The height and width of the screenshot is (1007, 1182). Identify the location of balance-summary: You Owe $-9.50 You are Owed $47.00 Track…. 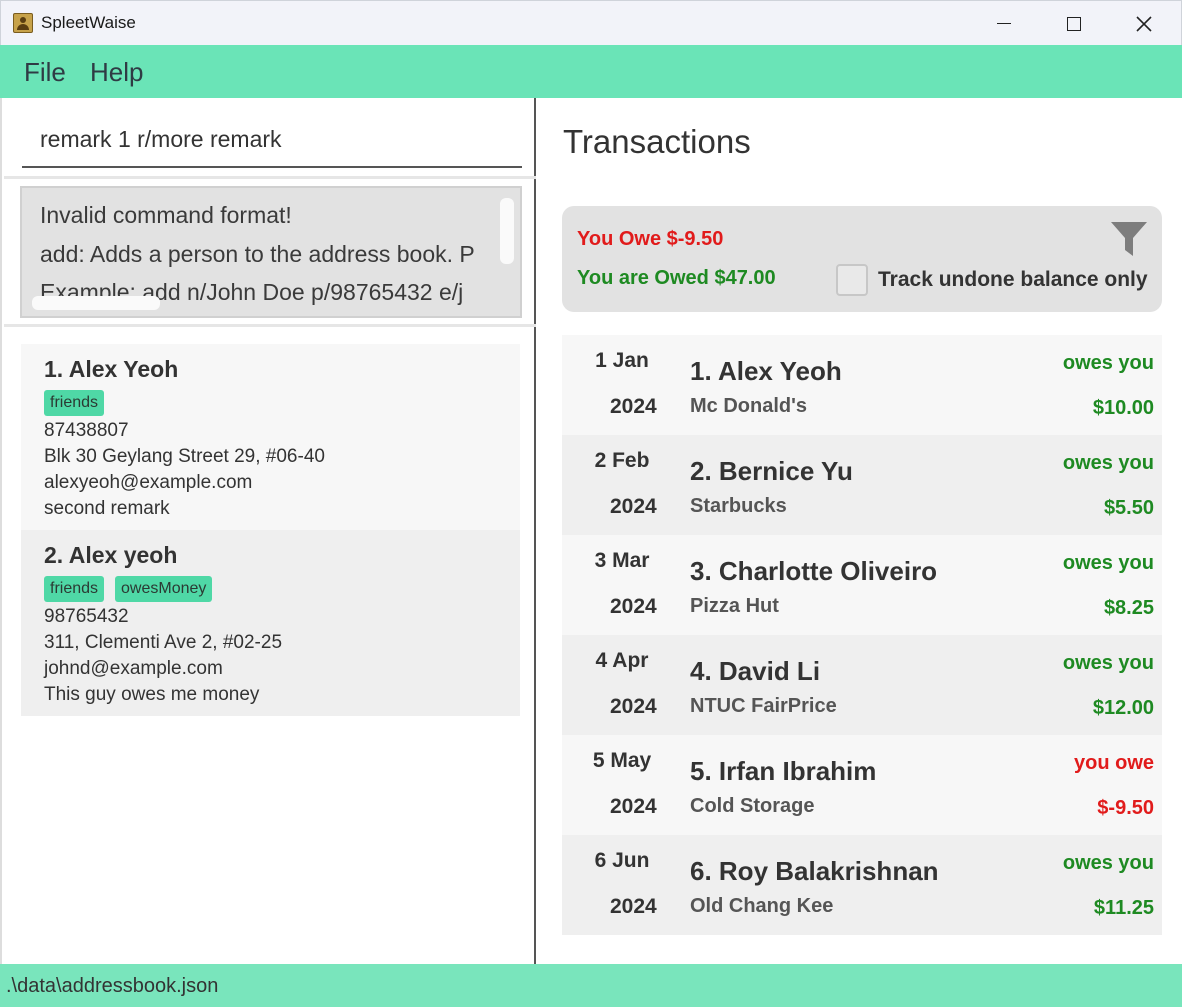
(862, 259).